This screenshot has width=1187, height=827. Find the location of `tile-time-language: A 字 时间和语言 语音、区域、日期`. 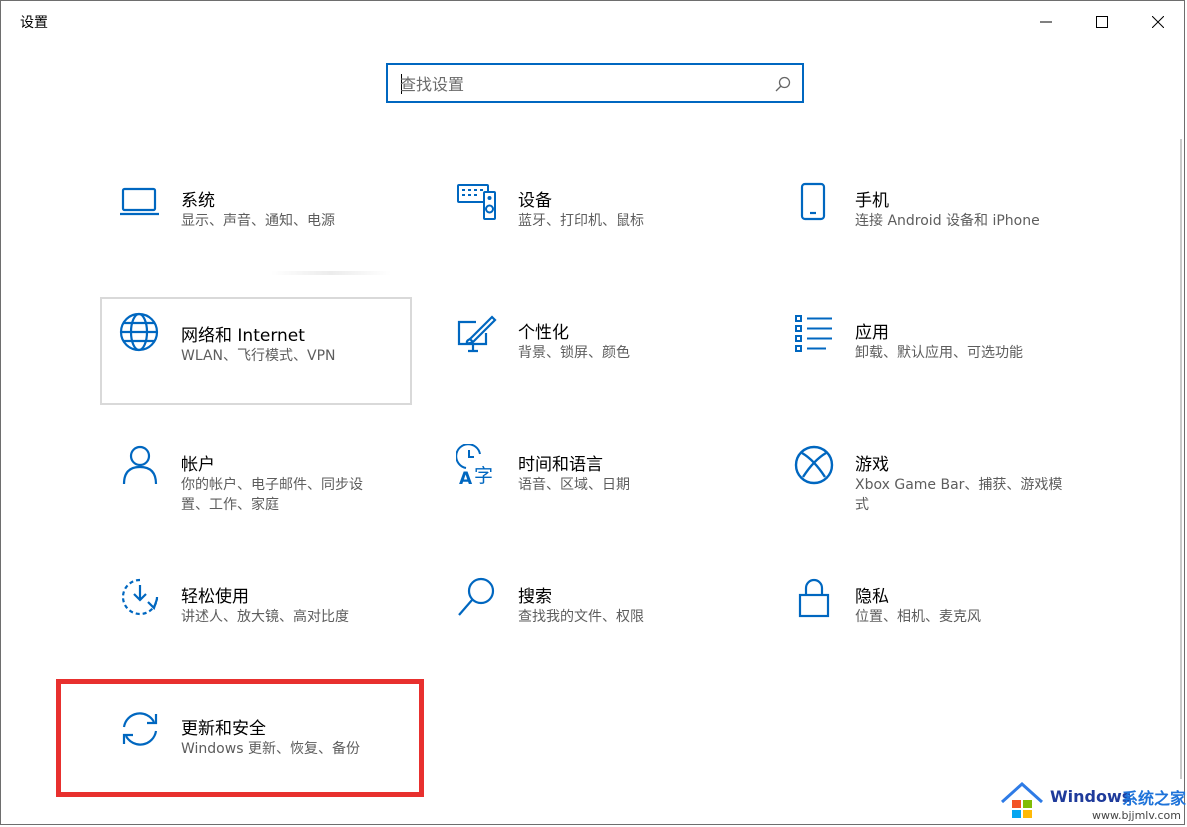

tile-time-language: A 字 时间和语言 语音、区域、日期 is located at coordinates (593, 483).